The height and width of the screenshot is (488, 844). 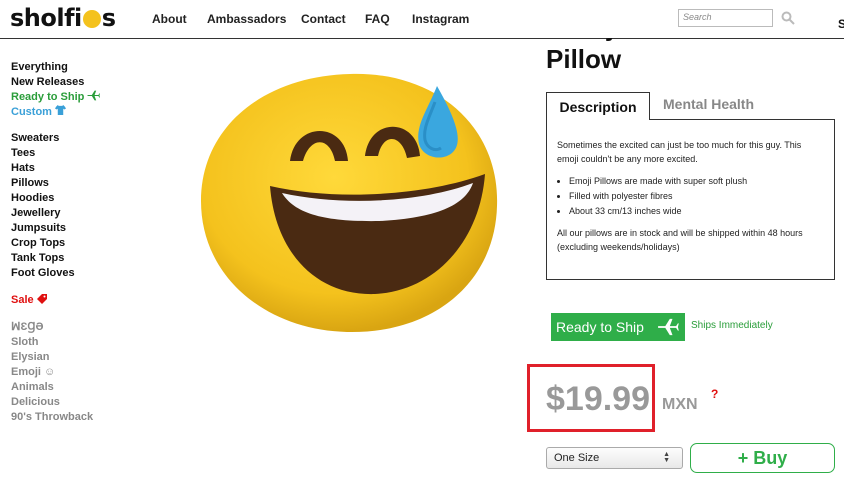 I want to click on cart-label: S, so click(x=841, y=24).